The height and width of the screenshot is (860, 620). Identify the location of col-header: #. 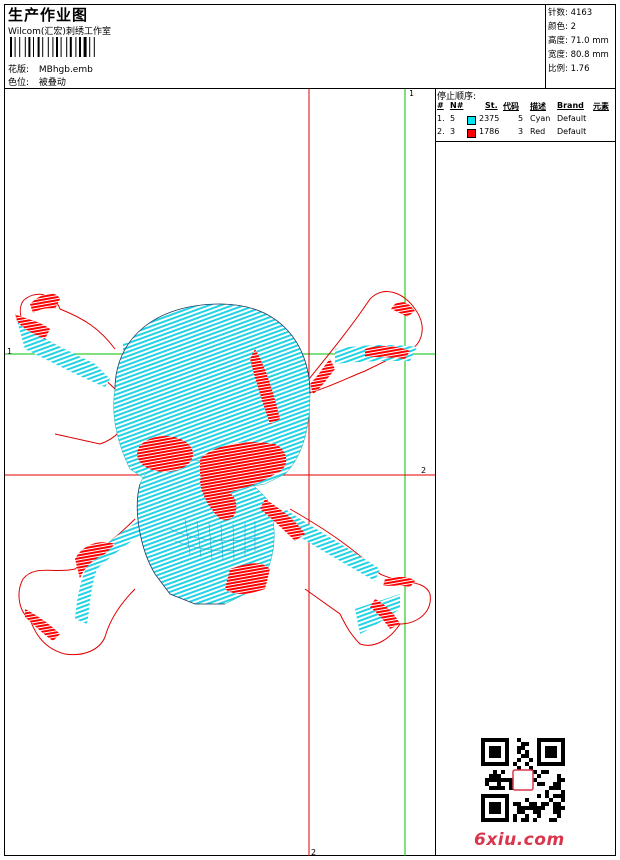
(440, 105).